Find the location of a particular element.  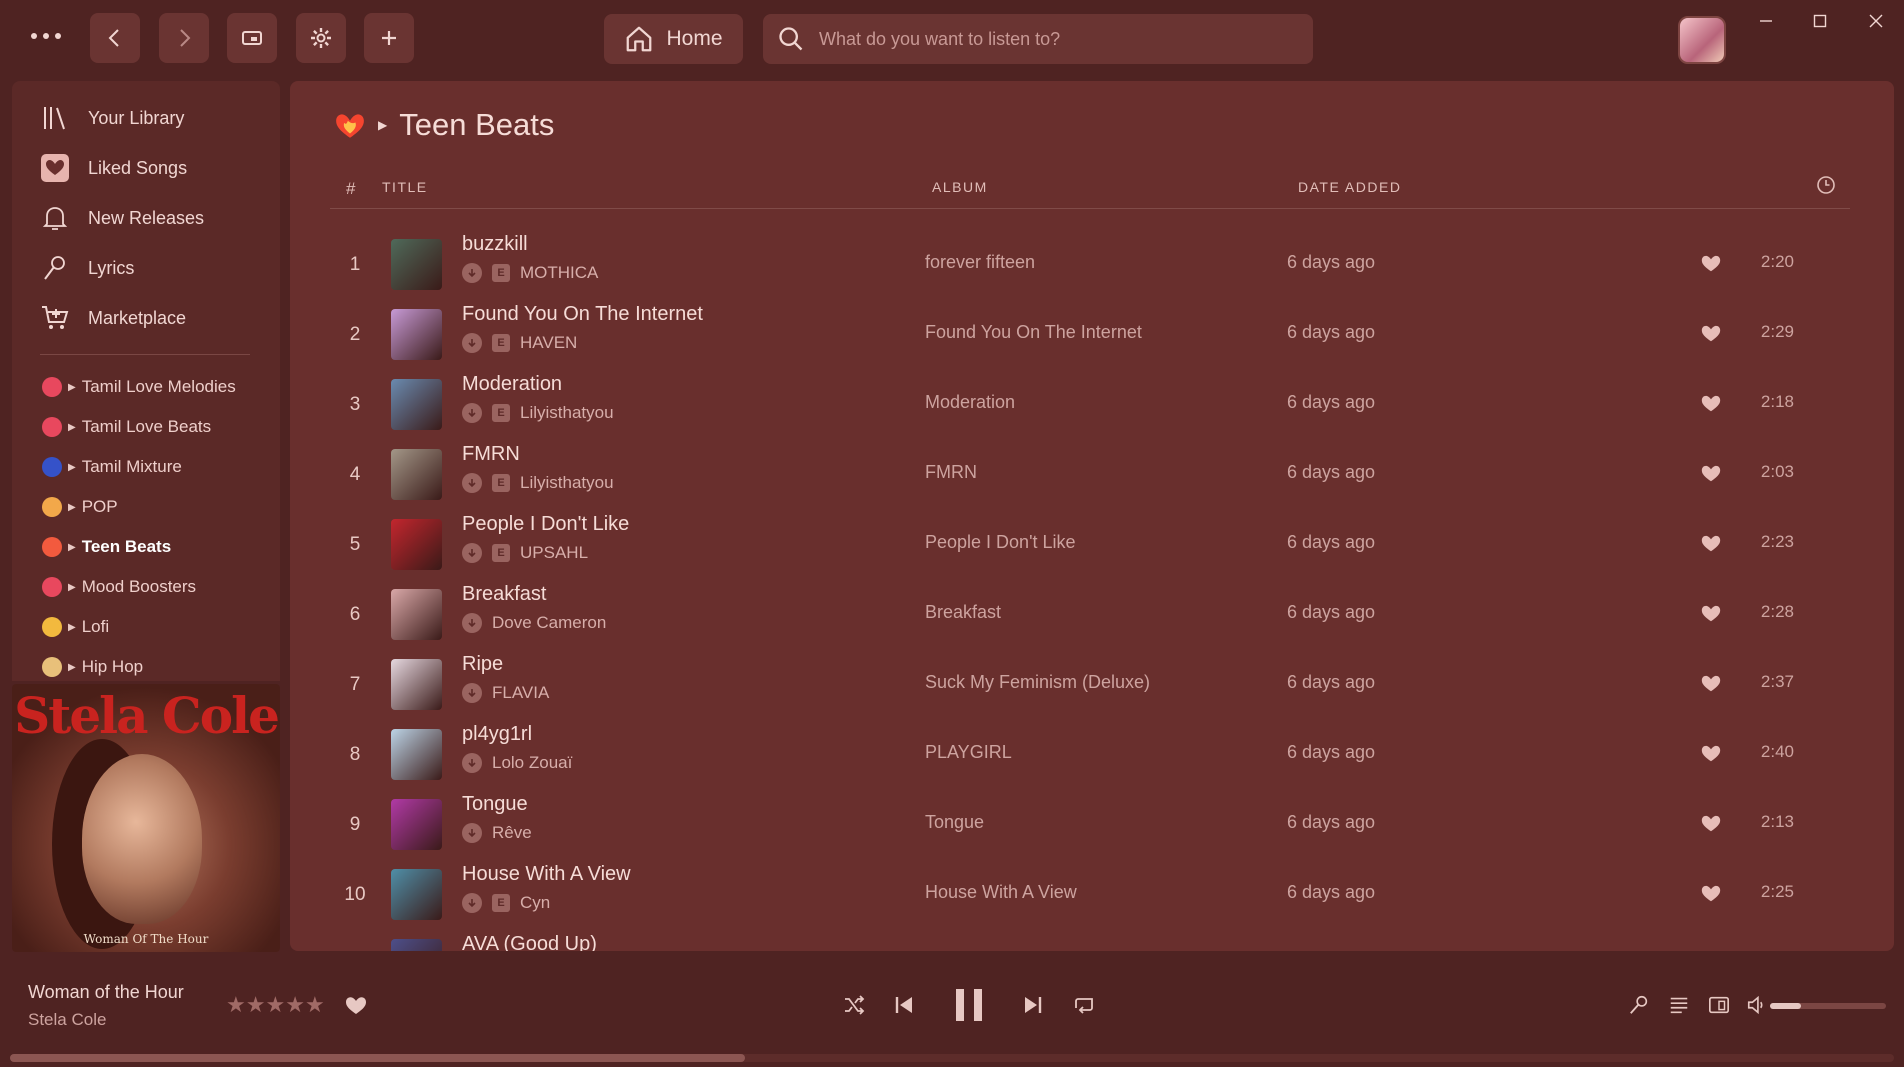

track-row: 9 Tongue Rêve Tongue 6 days ago 2:13 is located at coordinates (1092, 825).